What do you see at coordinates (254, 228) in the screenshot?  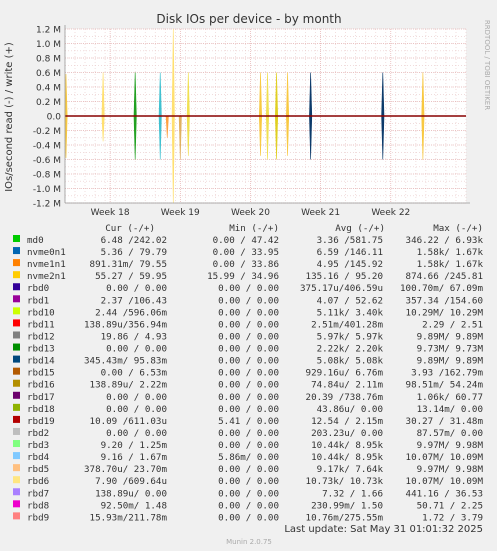 I see `legend-header-min: Min (-/+)` at bounding box center [254, 228].